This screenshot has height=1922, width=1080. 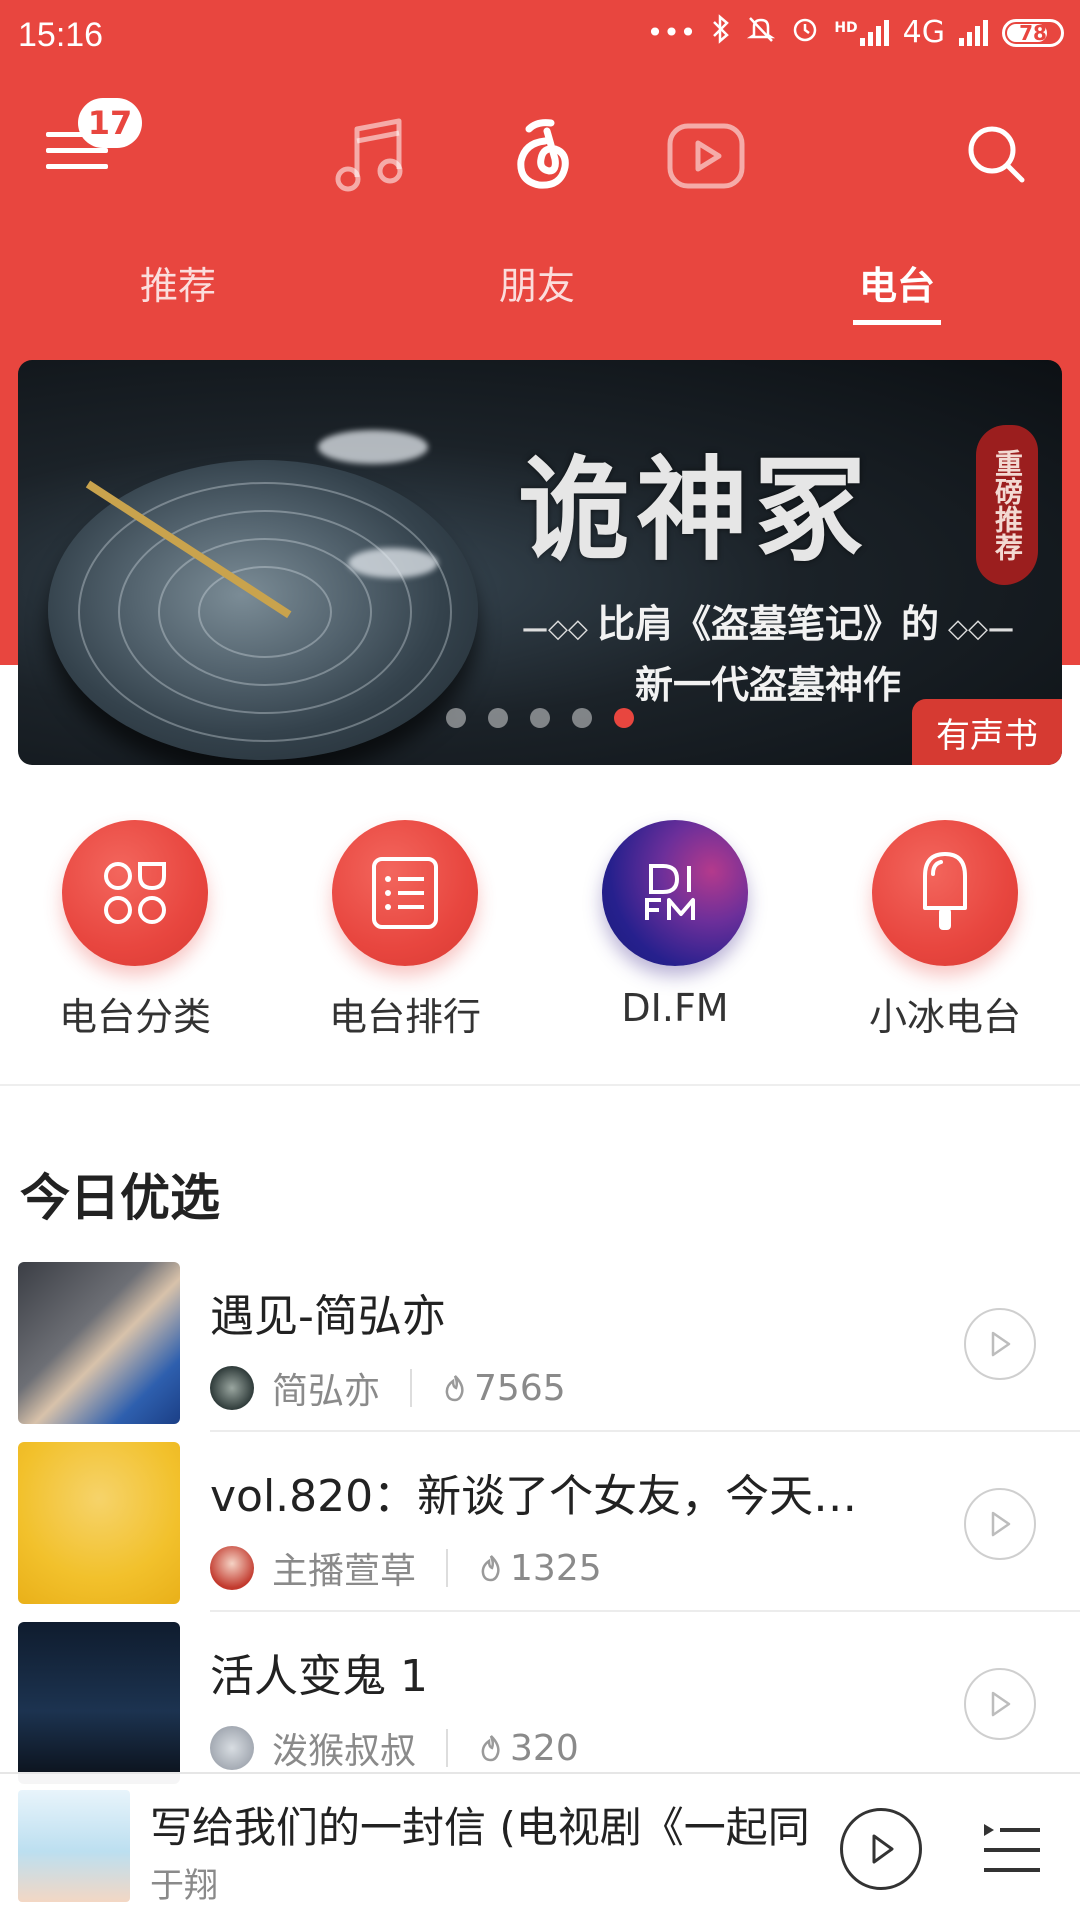 What do you see at coordinates (973, 32) in the screenshot?
I see `cell-signal-icon` at bounding box center [973, 32].